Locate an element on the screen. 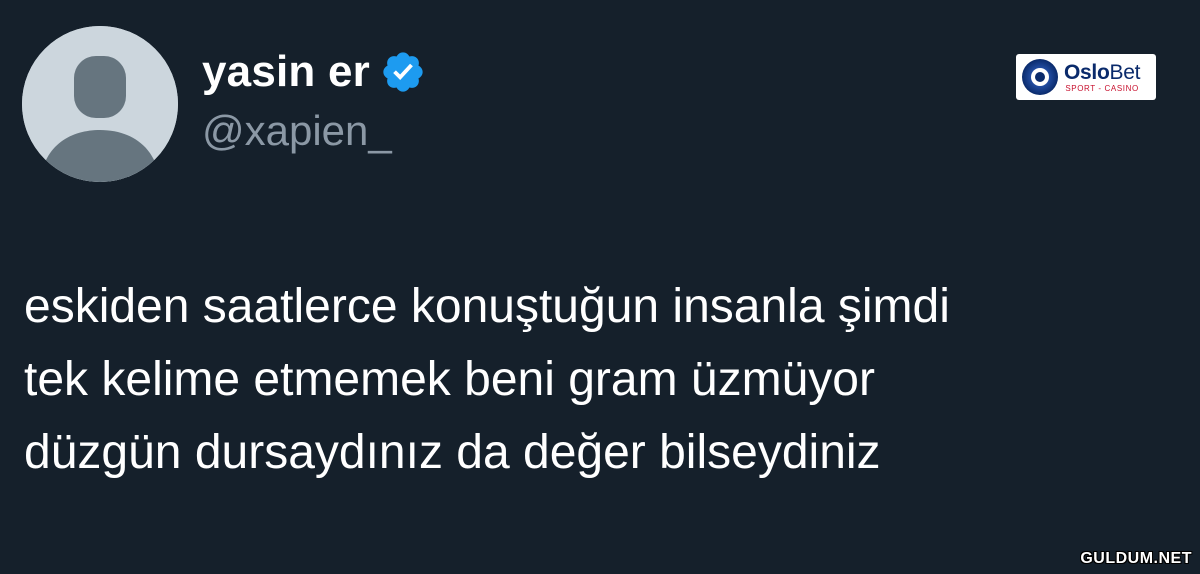  display-name: yasin er is located at coordinates (286, 72).